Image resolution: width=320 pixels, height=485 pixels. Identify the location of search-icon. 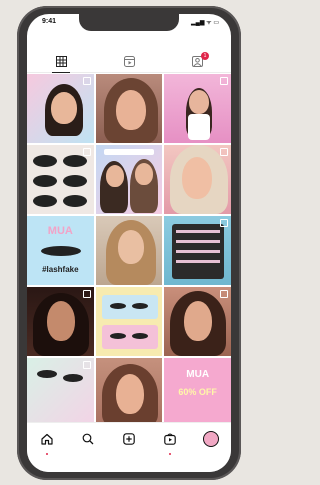
(88, 439).